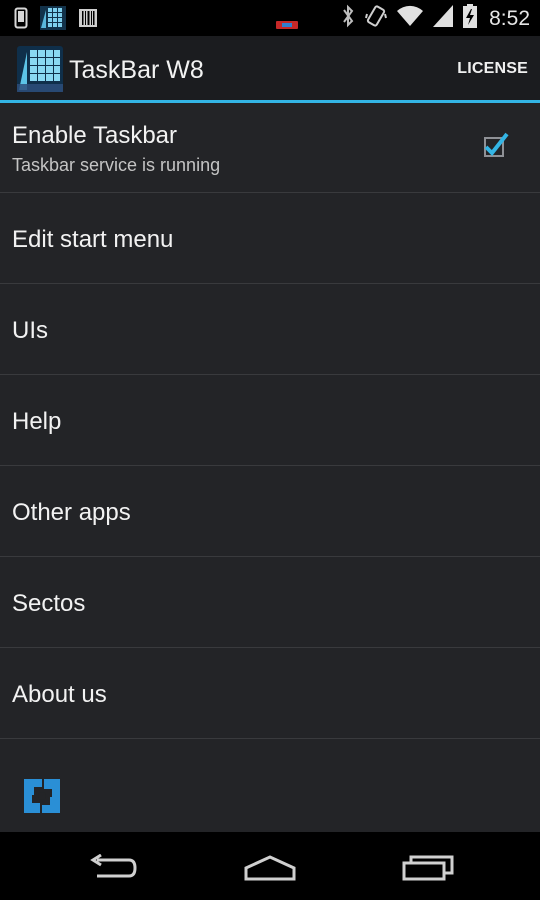 The image size is (540, 900). What do you see at coordinates (53, 20) in the screenshot?
I see `taskbar-app-icon` at bounding box center [53, 20].